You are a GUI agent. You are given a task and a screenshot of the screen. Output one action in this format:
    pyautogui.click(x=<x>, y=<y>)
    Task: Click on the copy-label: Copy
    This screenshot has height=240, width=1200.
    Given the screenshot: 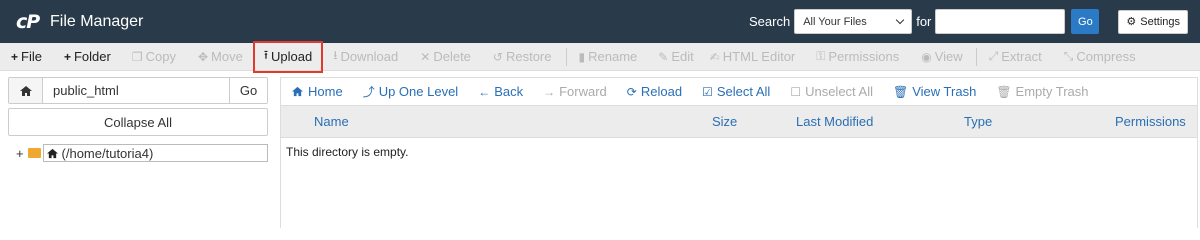 What is the action you would take?
    pyautogui.click(x=160, y=56)
    